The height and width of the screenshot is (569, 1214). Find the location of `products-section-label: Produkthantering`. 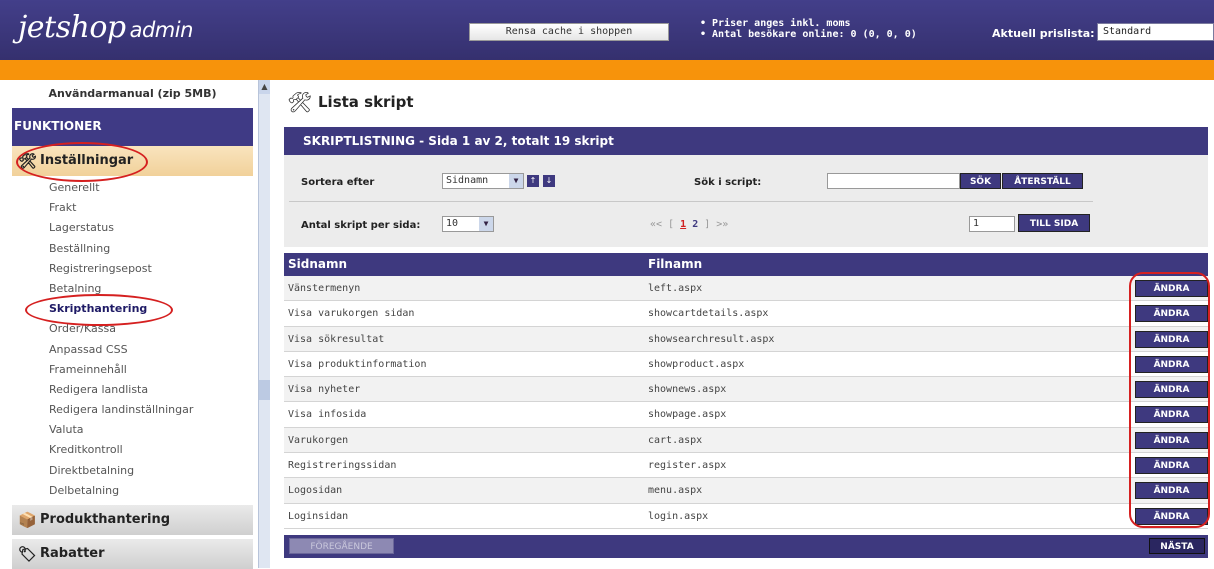

products-section-label: Produkthantering is located at coordinates (105, 519).